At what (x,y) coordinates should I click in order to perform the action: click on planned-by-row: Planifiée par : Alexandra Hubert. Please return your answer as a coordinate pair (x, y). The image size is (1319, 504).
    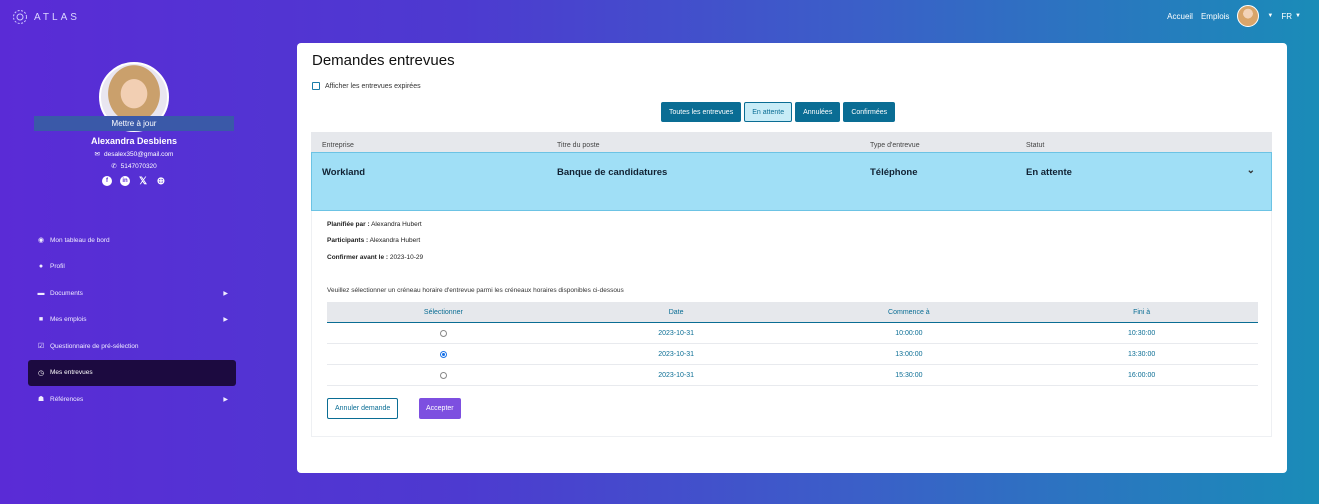
    Looking at the image, I should click on (374, 224).